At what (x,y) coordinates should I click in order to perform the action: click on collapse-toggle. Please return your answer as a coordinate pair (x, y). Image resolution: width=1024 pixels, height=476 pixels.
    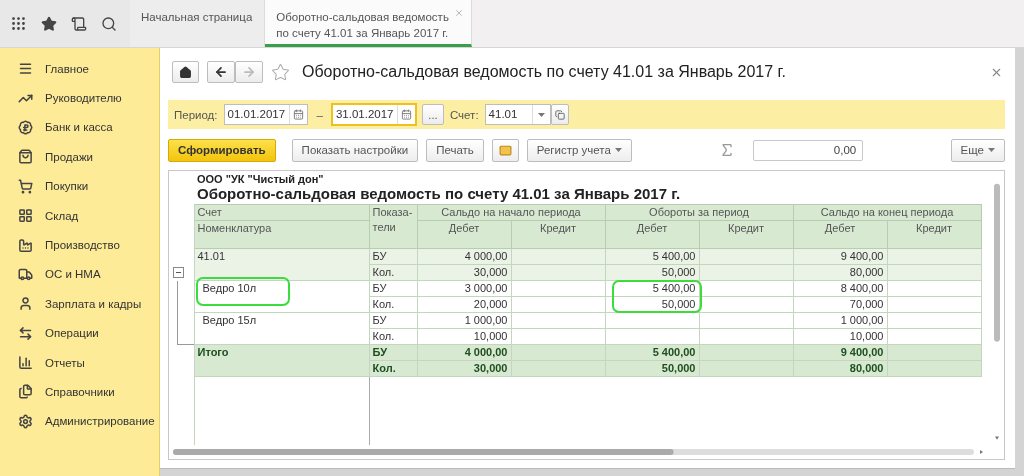
    Looking at the image, I should click on (178, 272).